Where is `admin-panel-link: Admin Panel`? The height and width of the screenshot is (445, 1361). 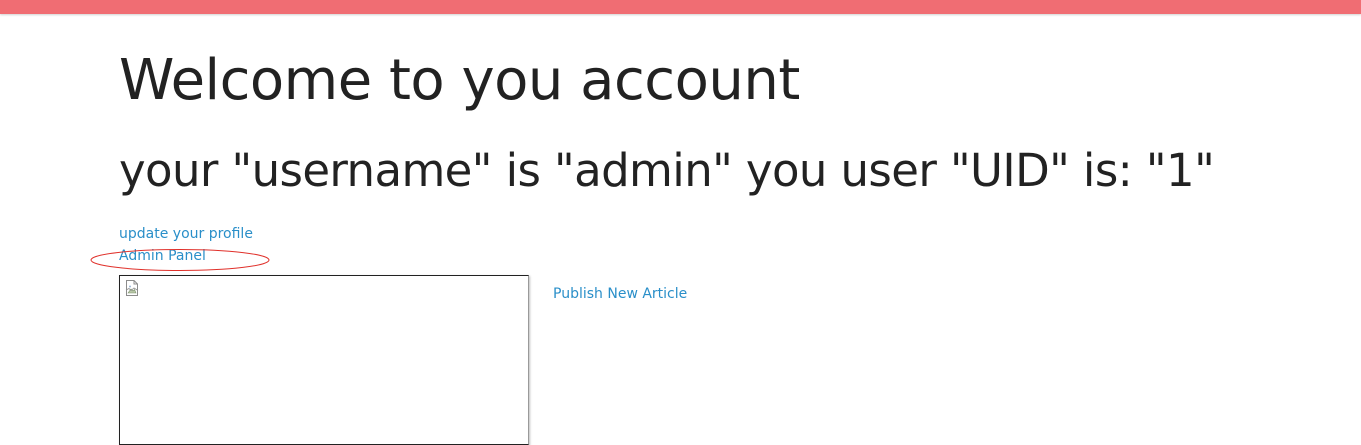 admin-panel-link: Admin Panel is located at coordinates (162, 256).